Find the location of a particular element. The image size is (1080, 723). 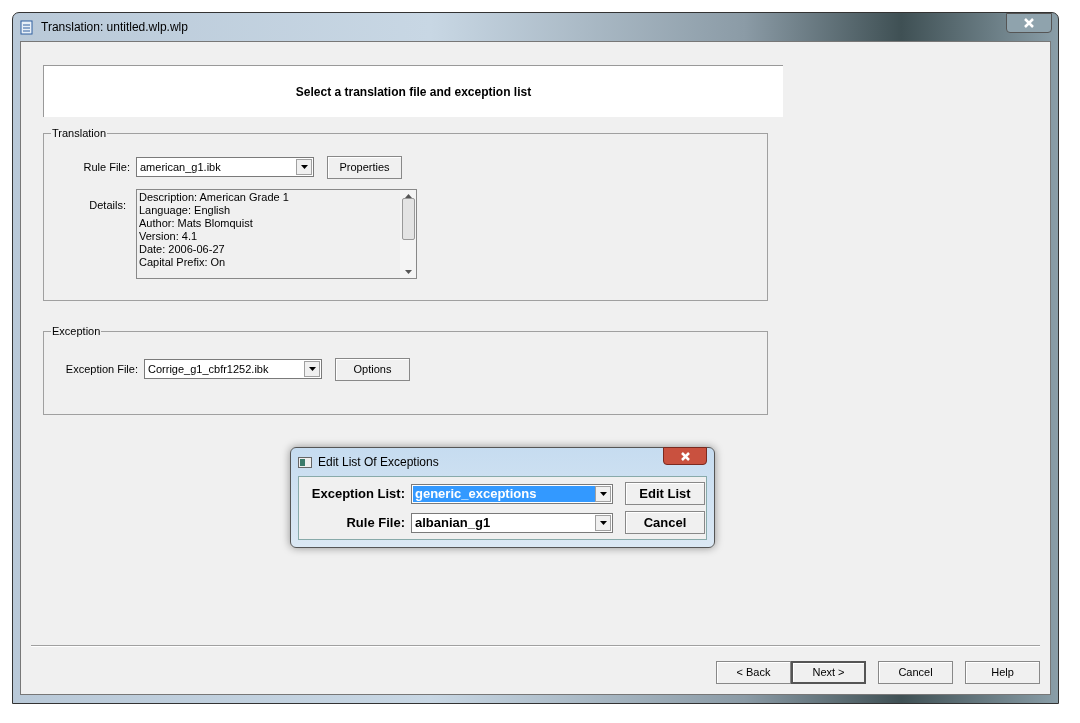

group-legend: Translation is located at coordinates (79, 133).